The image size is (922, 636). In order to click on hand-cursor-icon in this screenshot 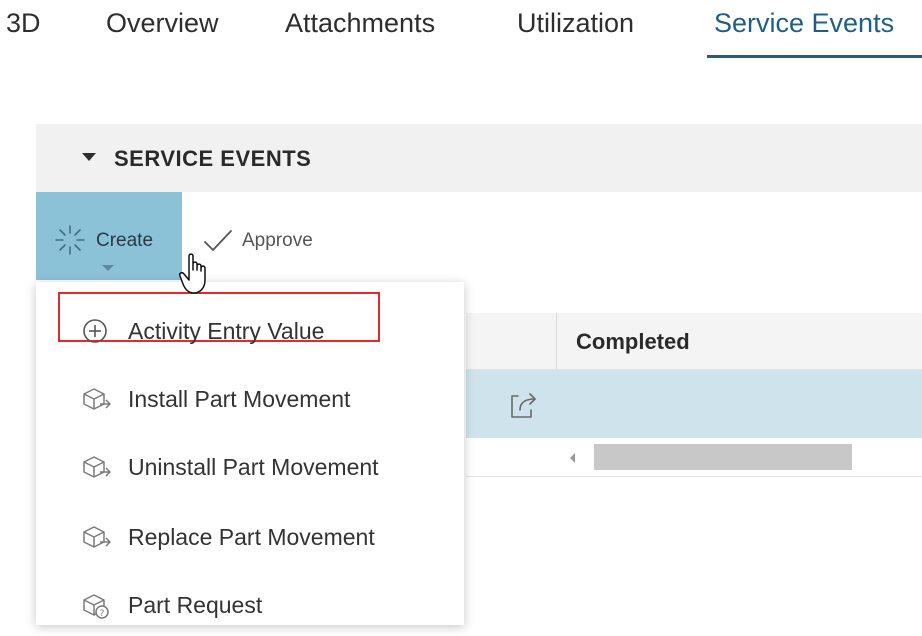, I will do `click(195, 276)`.